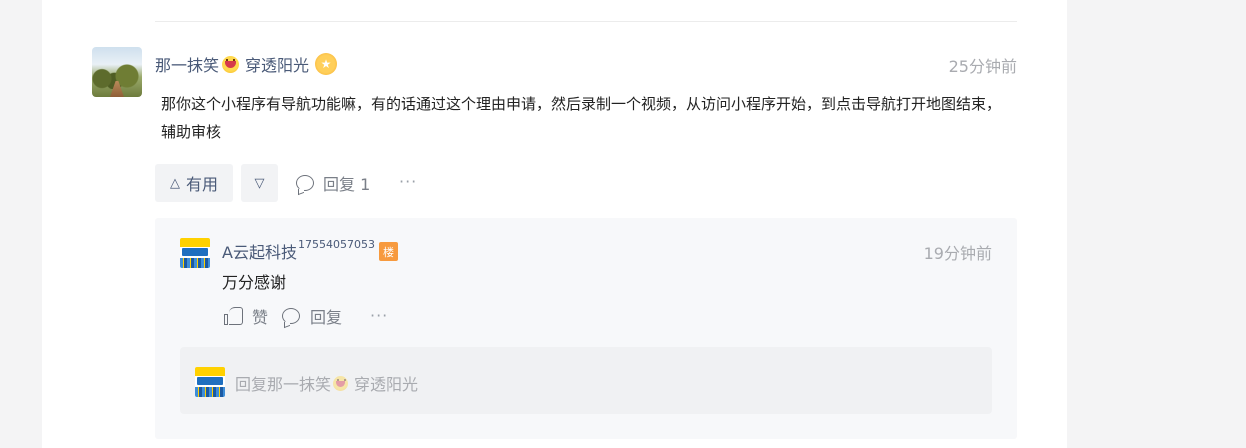 This screenshot has width=1246, height=448. I want to click on reply-count-label: 回复 1, so click(347, 184).